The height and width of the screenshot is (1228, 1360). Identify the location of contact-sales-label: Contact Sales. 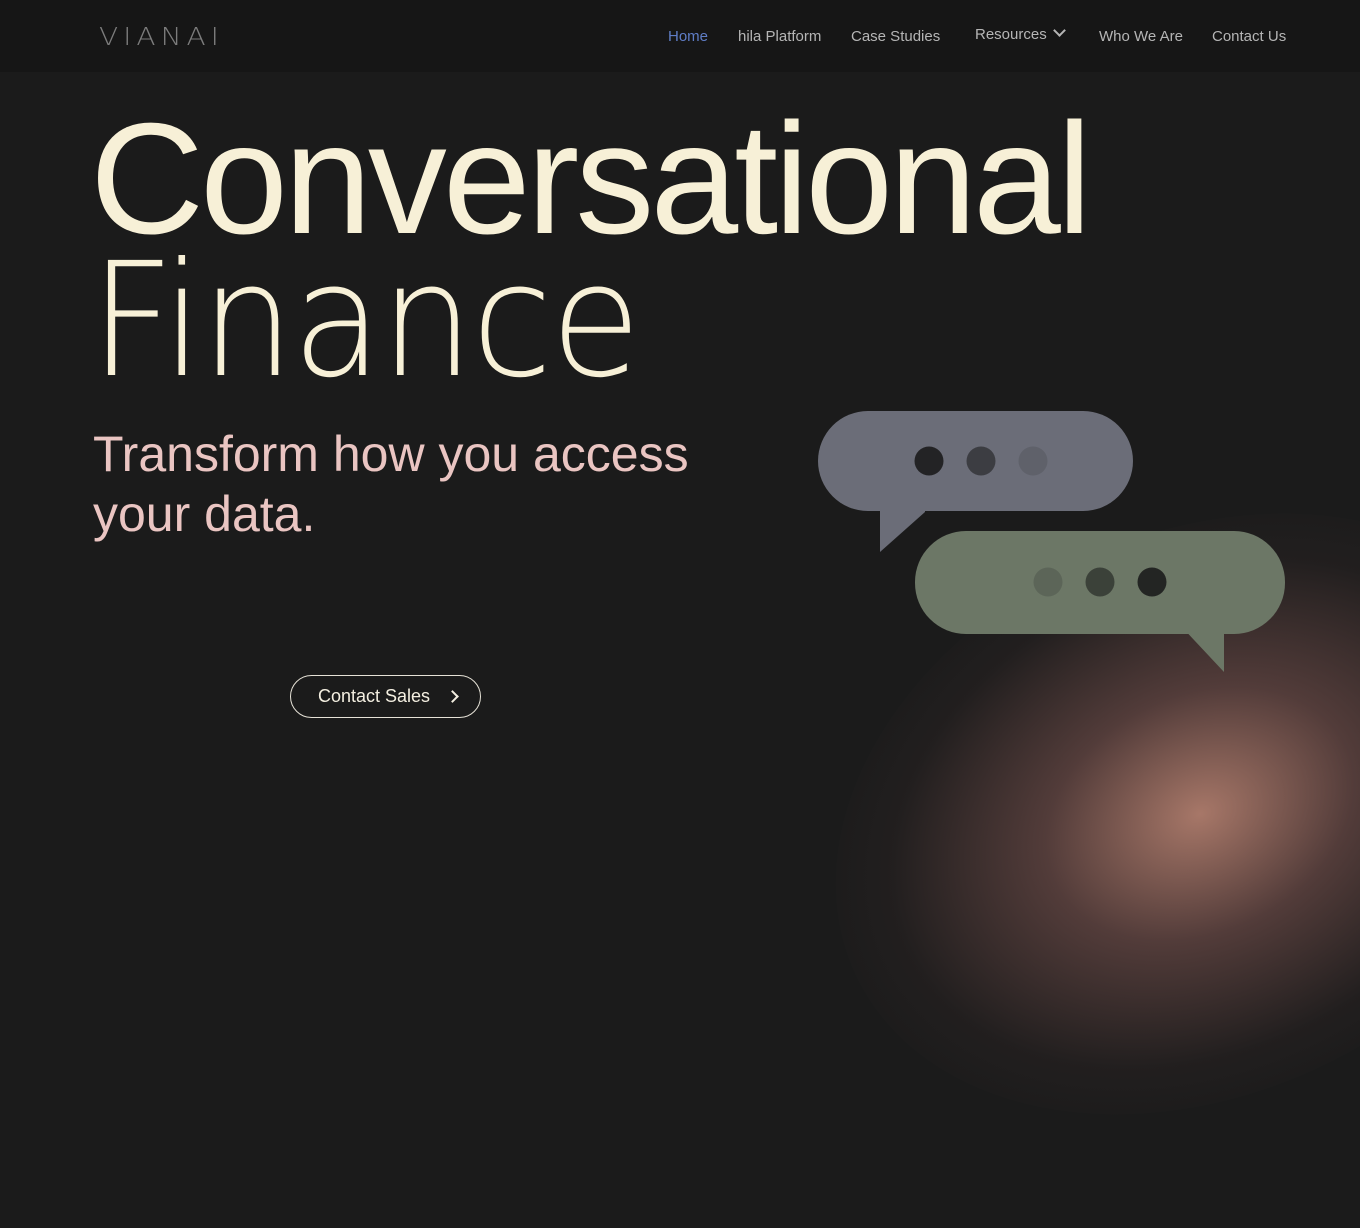
(374, 696).